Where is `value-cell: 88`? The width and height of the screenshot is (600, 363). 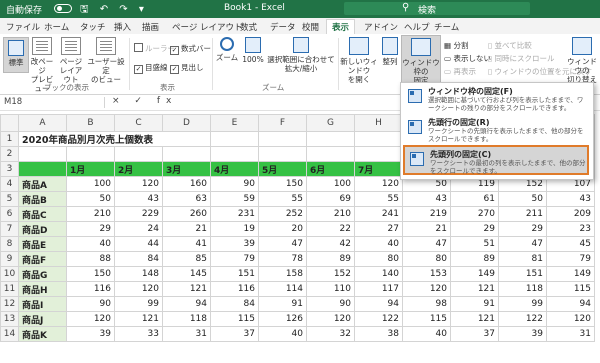 value-cell: 88 is located at coordinates (90, 259).